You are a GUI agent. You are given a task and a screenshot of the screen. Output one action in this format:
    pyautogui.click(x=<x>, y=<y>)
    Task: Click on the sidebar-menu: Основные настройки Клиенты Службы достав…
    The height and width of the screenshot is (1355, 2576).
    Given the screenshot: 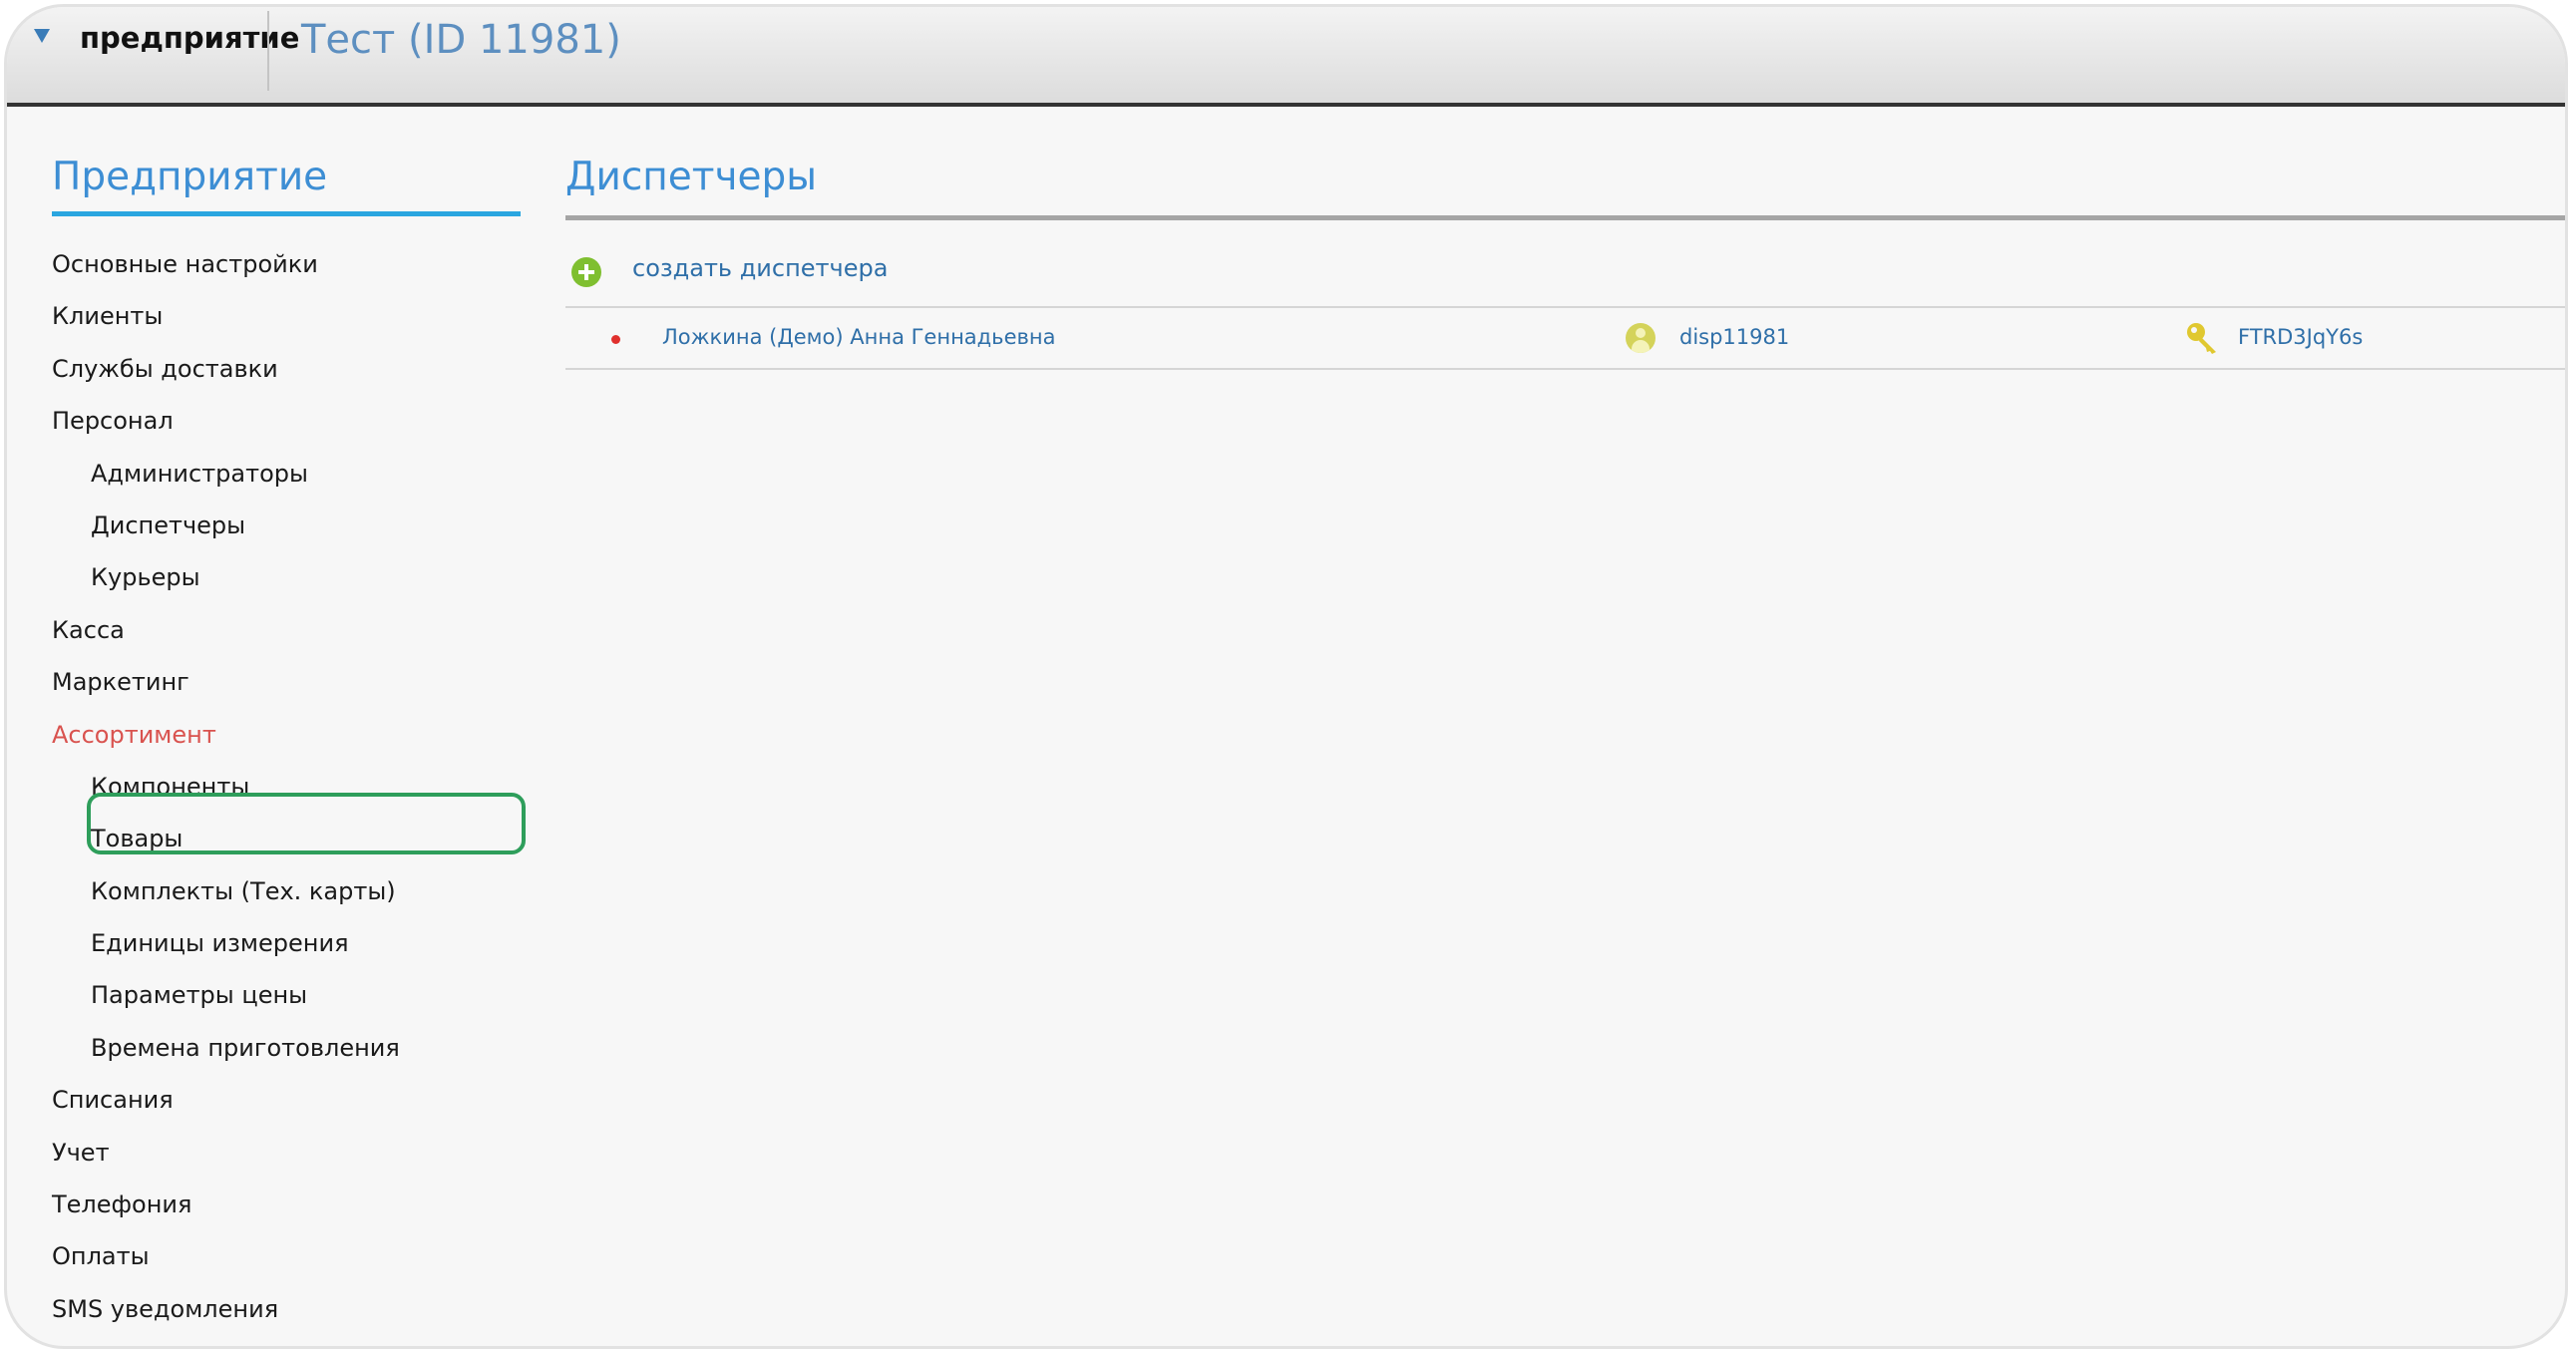 What is the action you would take?
    pyautogui.click(x=286, y=792)
    